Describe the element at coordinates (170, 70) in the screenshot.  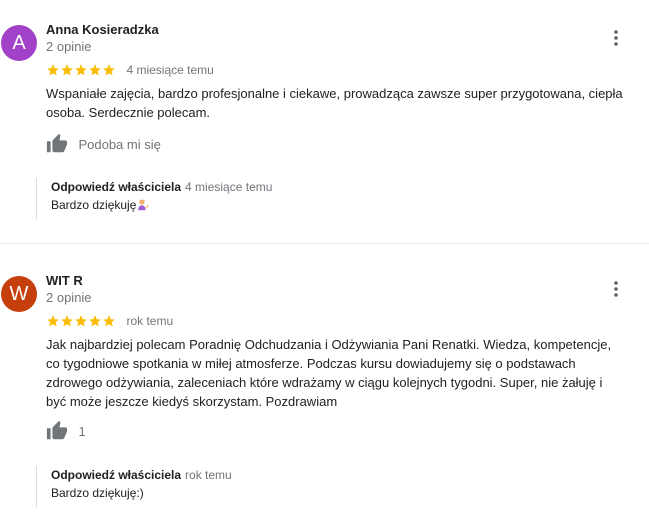
I see `review-time: 4 miesiące temu` at that location.